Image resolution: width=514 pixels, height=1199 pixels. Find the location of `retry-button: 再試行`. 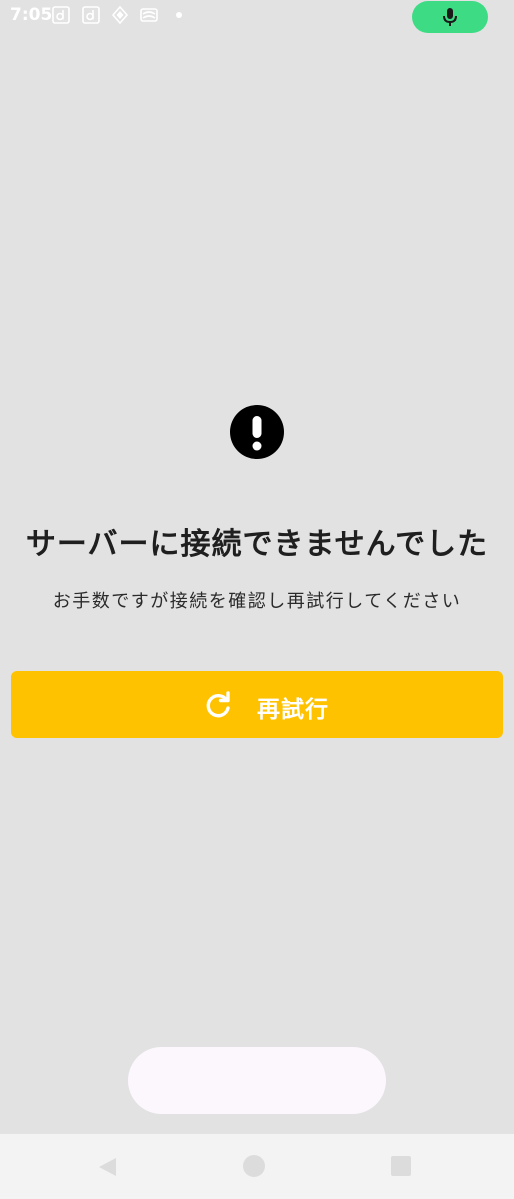

retry-button: 再試行 is located at coordinates (257, 704).